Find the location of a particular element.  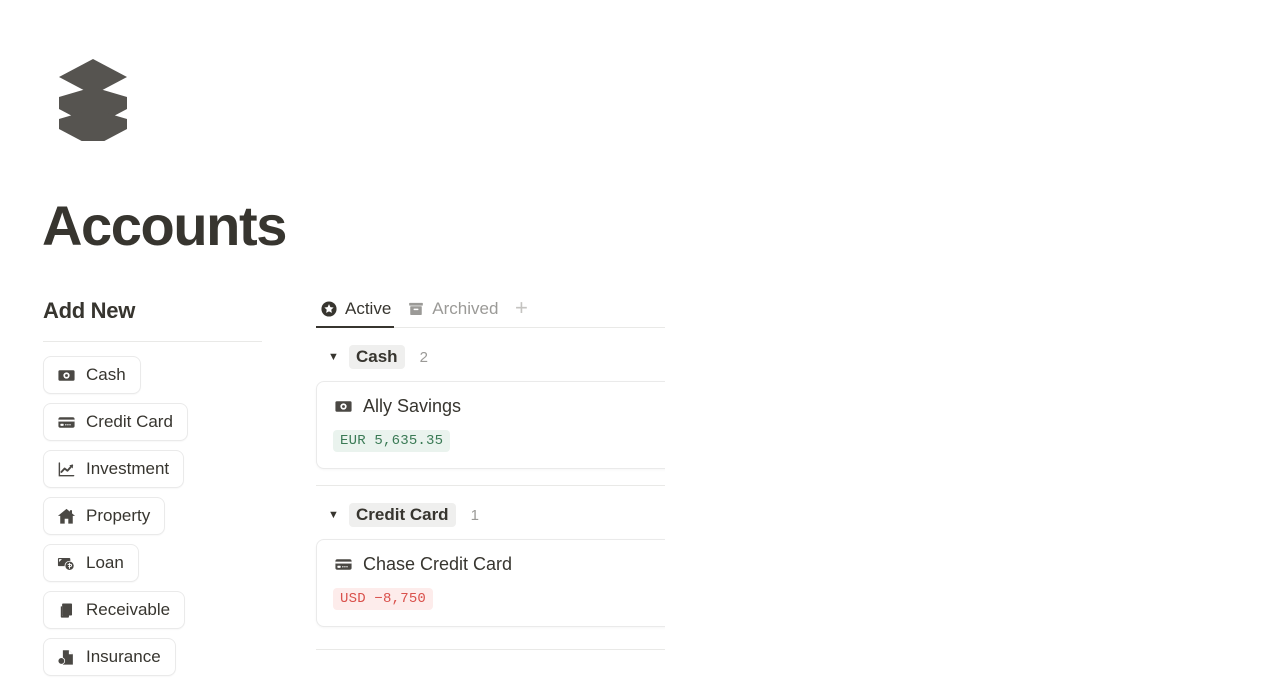

add-new-heading: Add New is located at coordinates (89, 310).